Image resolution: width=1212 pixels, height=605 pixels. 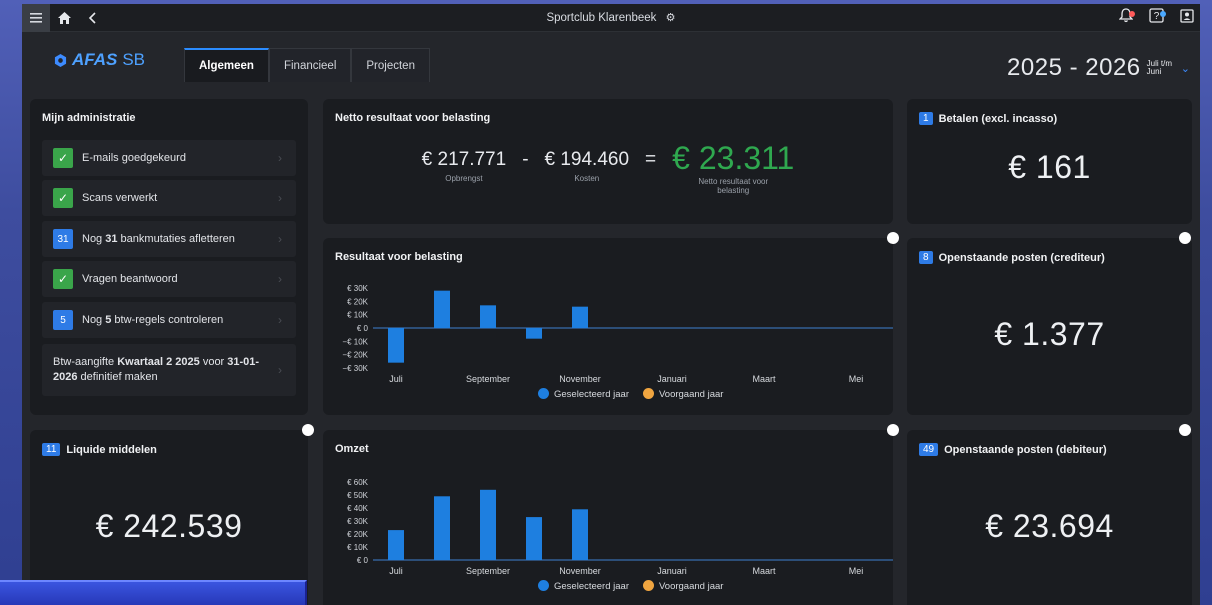 I want to click on help-button: ?, so click(x=1157, y=18).